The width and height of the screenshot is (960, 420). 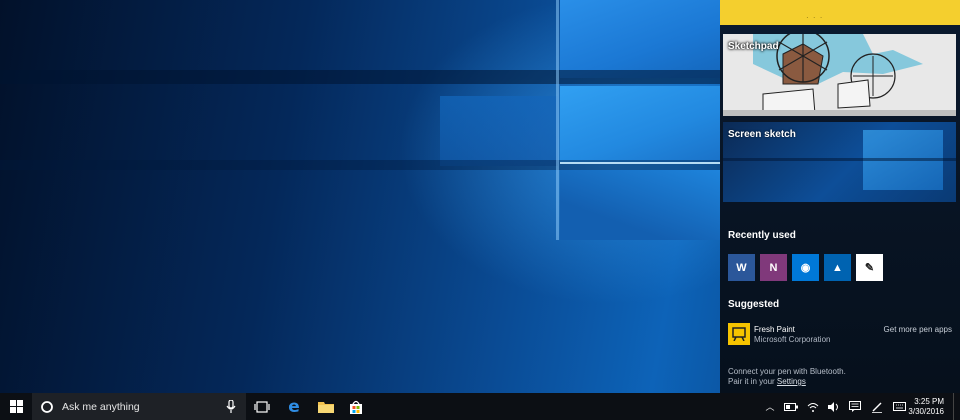 I want to click on file-explorer-button, so click(x=326, y=406).